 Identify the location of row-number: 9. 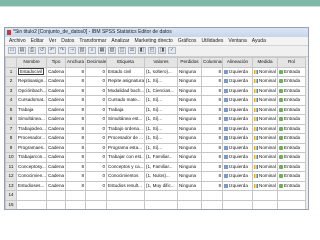
(11, 147).